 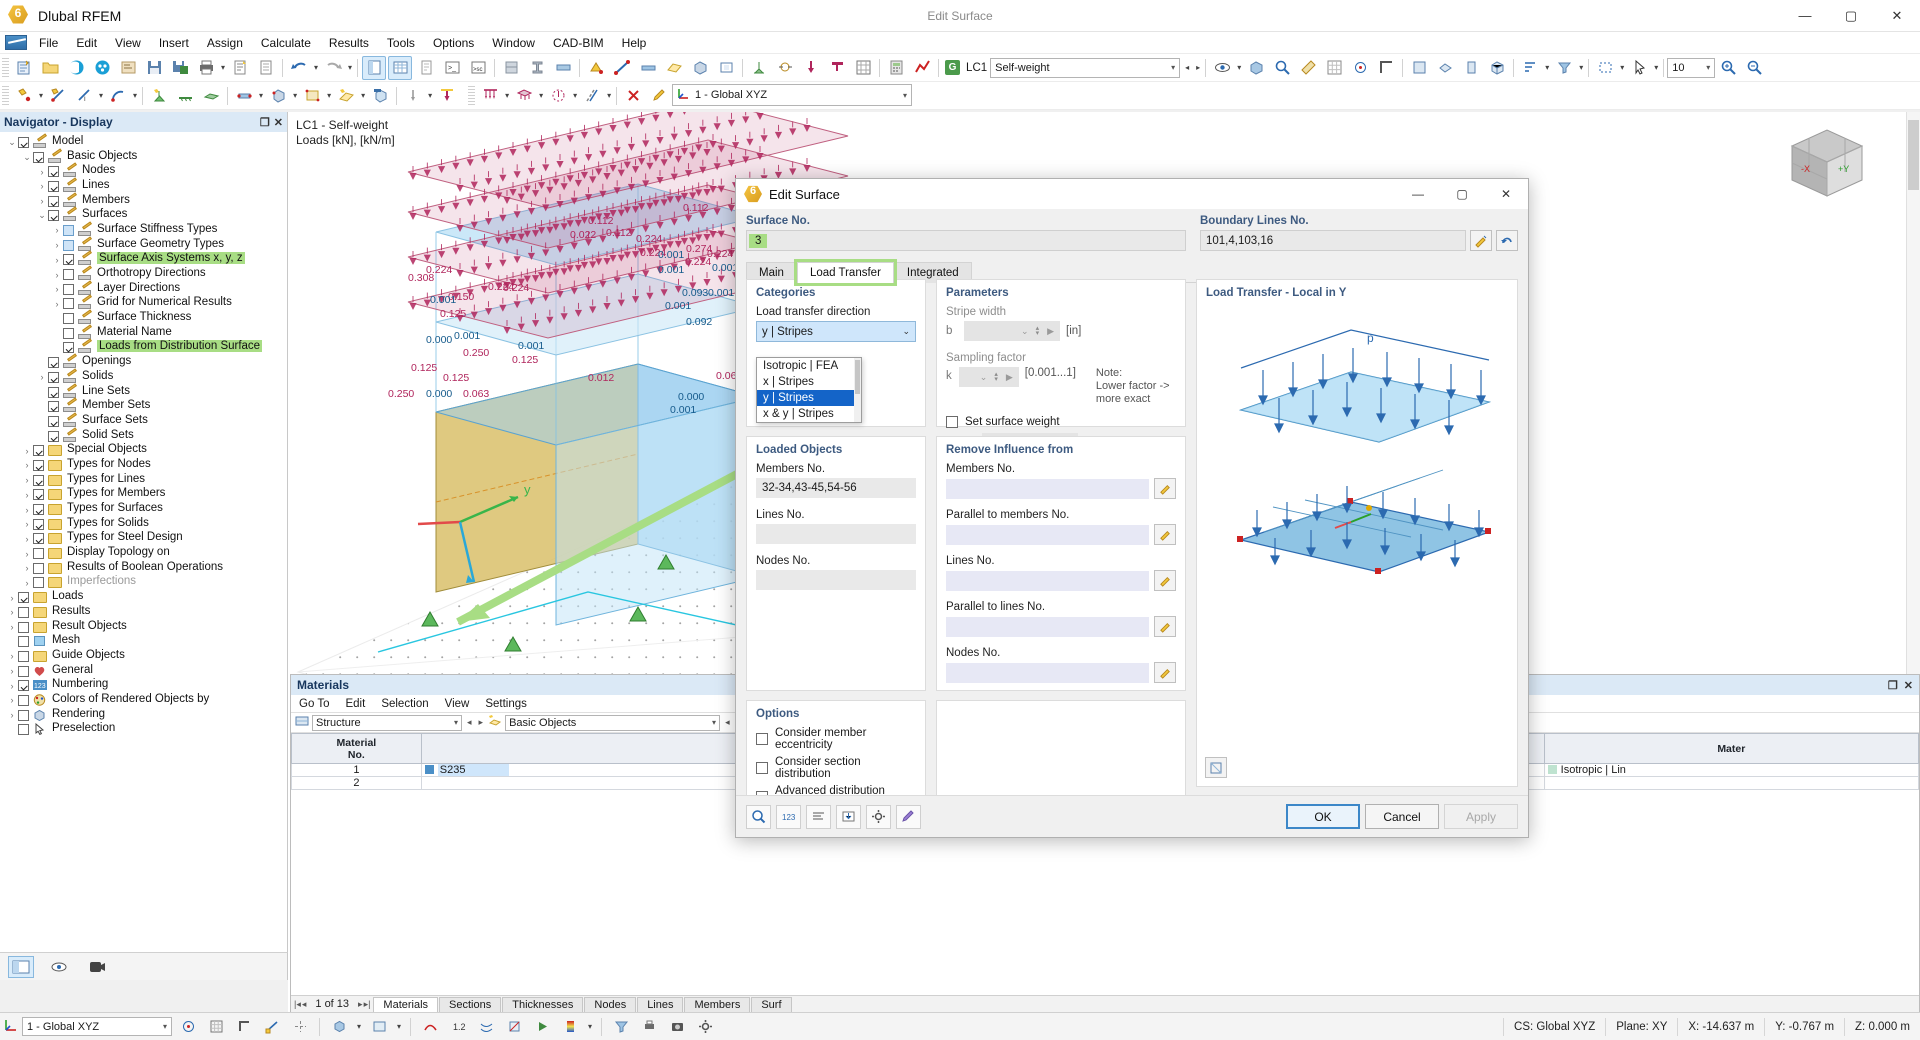 What do you see at coordinates (908, 816) in the screenshot?
I see `footer-pen-icon` at bounding box center [908, 816].